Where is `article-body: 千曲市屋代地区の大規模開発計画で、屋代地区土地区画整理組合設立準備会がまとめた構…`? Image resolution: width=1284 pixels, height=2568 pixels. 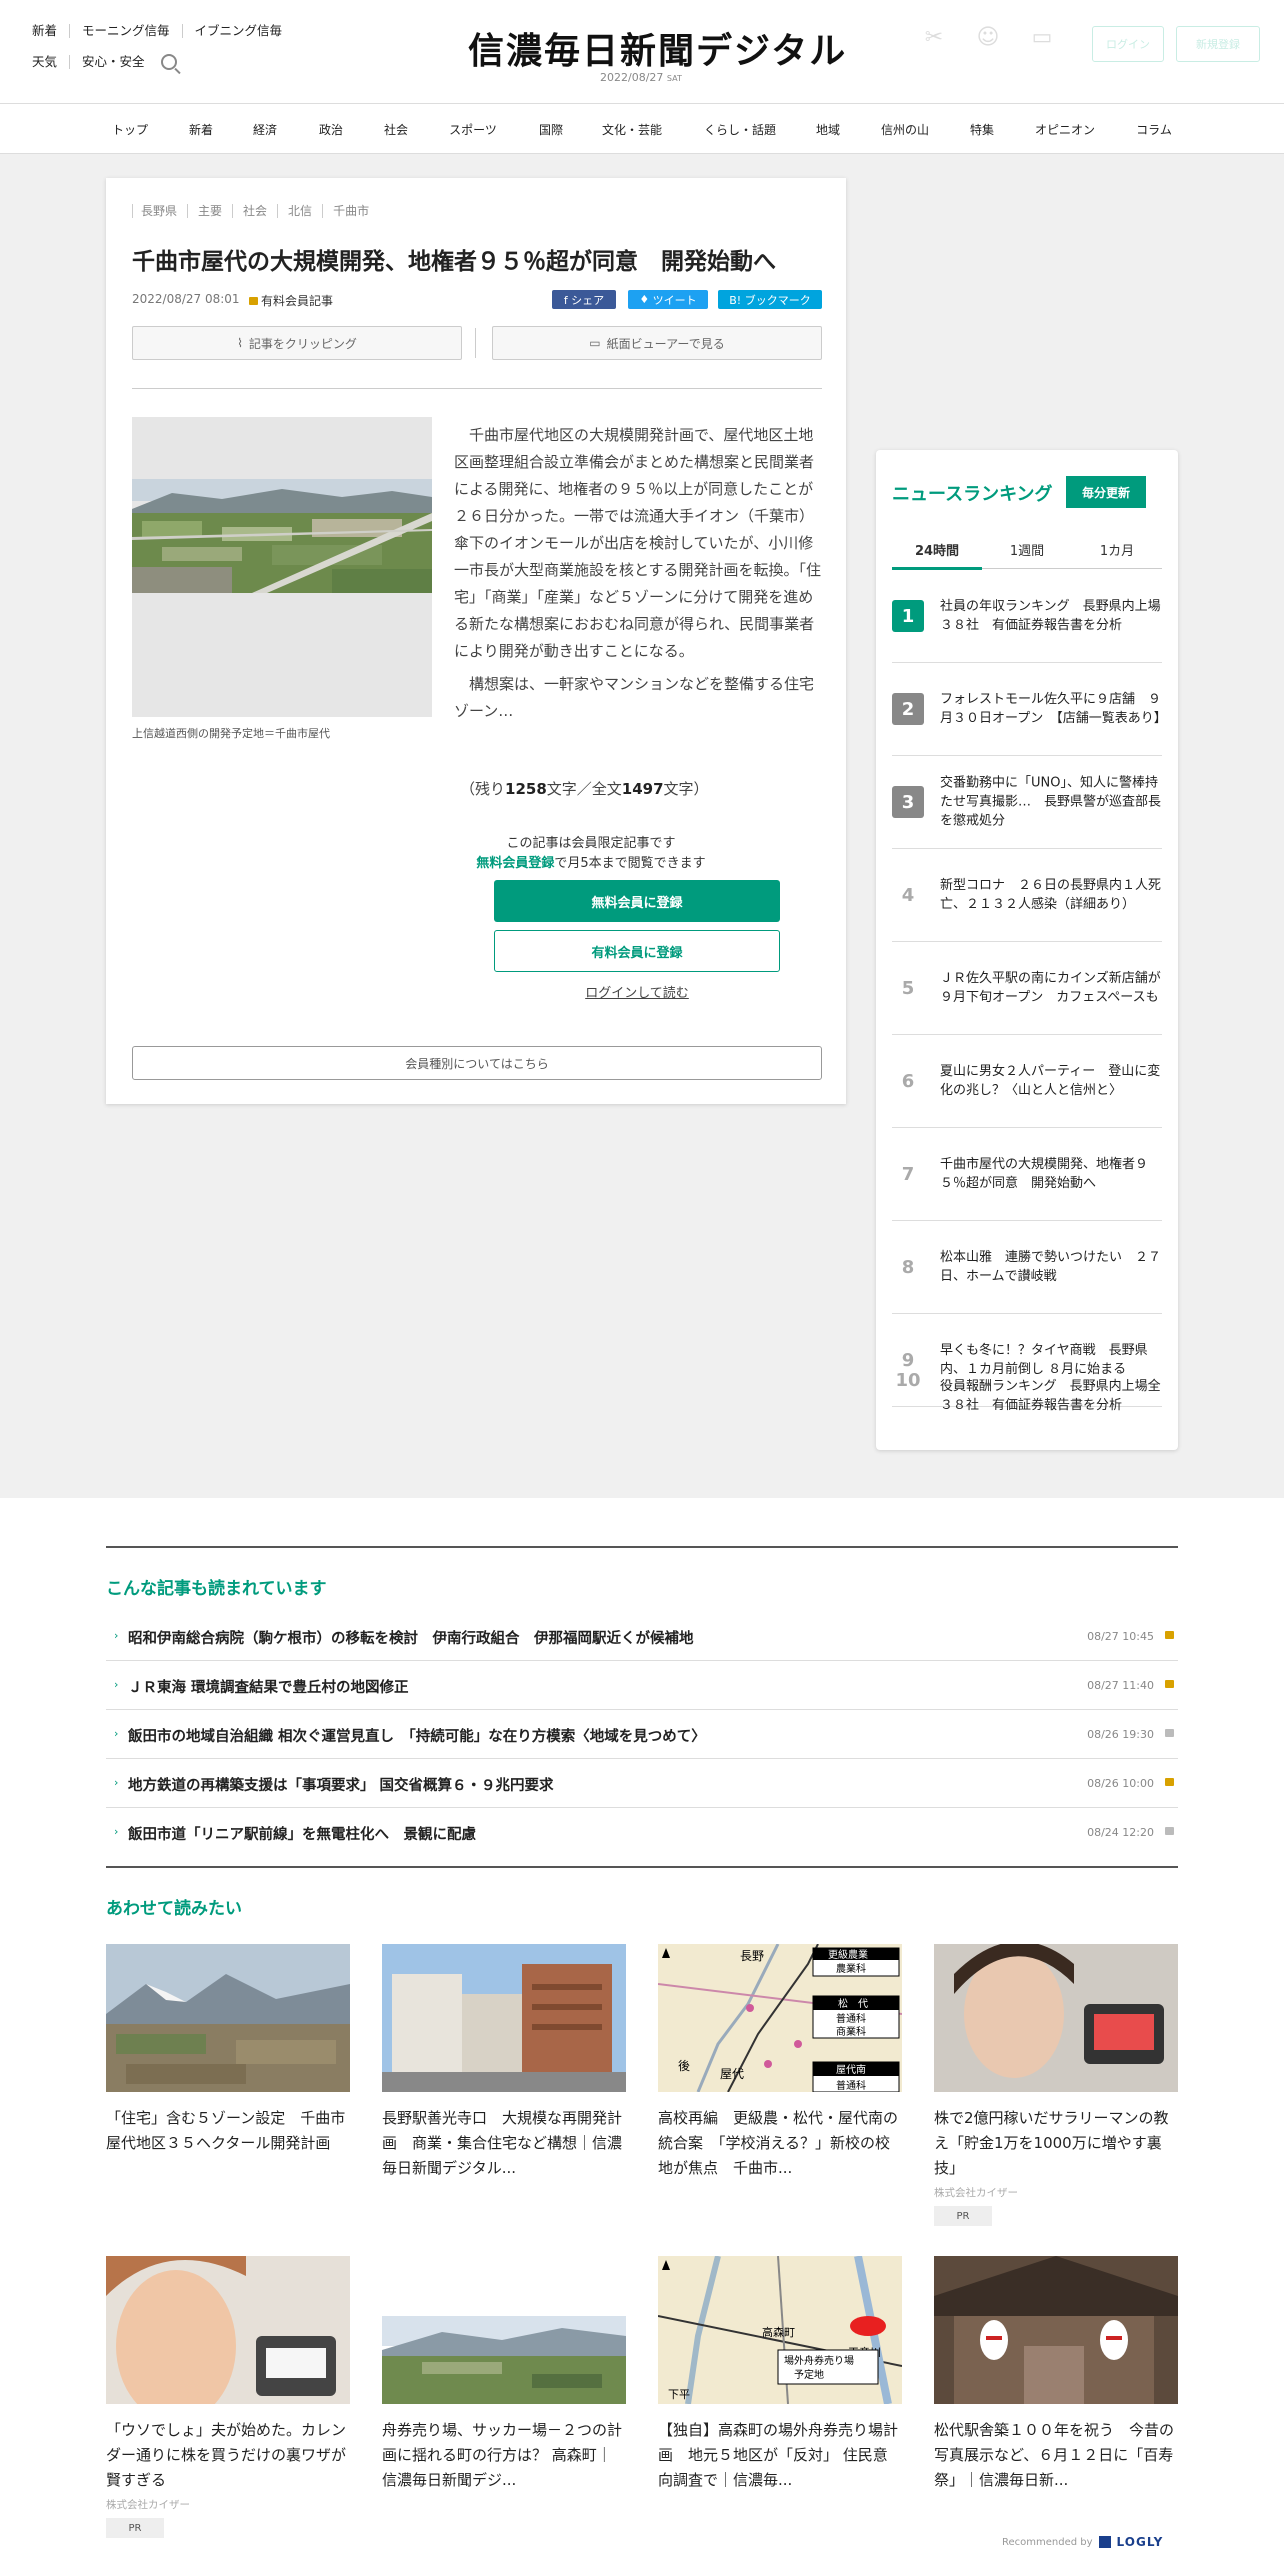 article-body: 千曲市屋代地区の大規模開発計画で、屋代地区土地区画整理組合設立準備会がまとめた構… is located at coordinates (639, 573).